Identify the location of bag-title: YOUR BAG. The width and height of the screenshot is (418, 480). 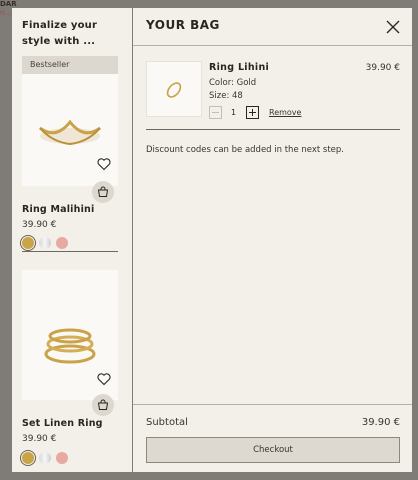
(183, 25).